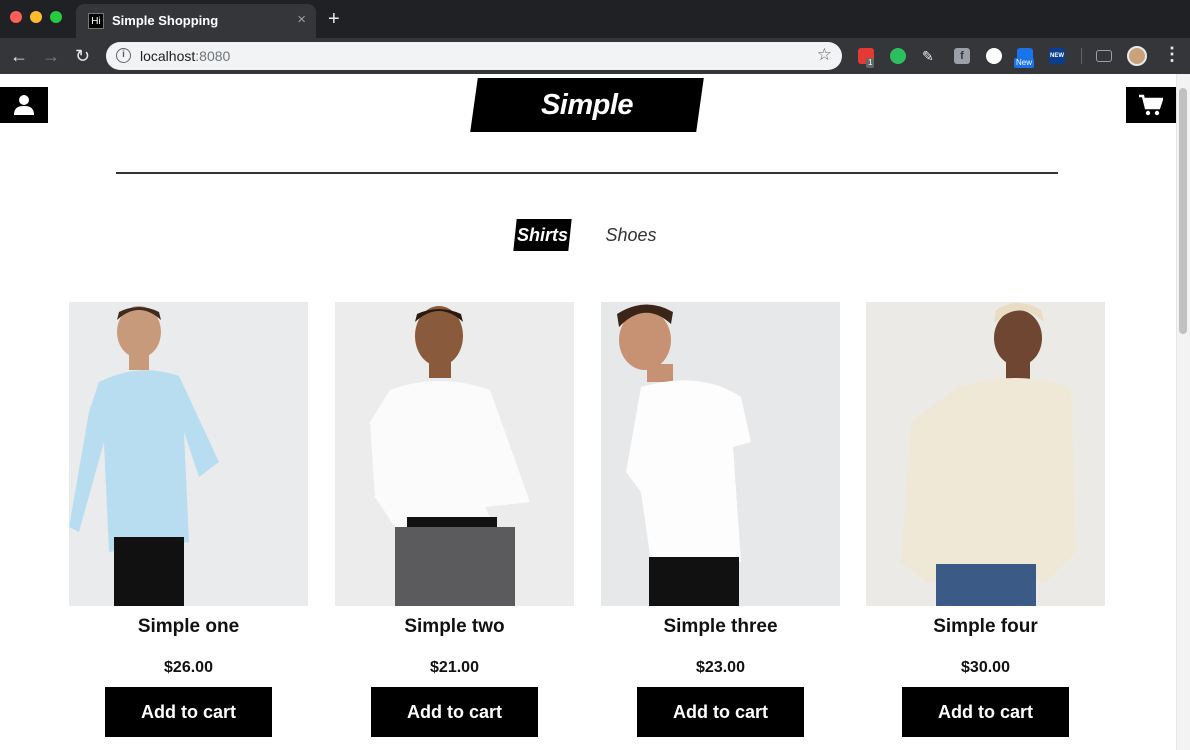 The width and height of the screenshot is (1190, 750). Describe the element at coordinates (930, 56) in the screenshot. I see `pen-icon: ✎` at that location.